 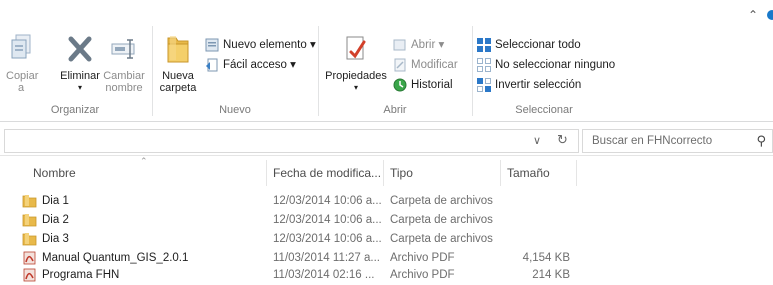 I want to click on select-all-icon, so click(x=484, y=45).